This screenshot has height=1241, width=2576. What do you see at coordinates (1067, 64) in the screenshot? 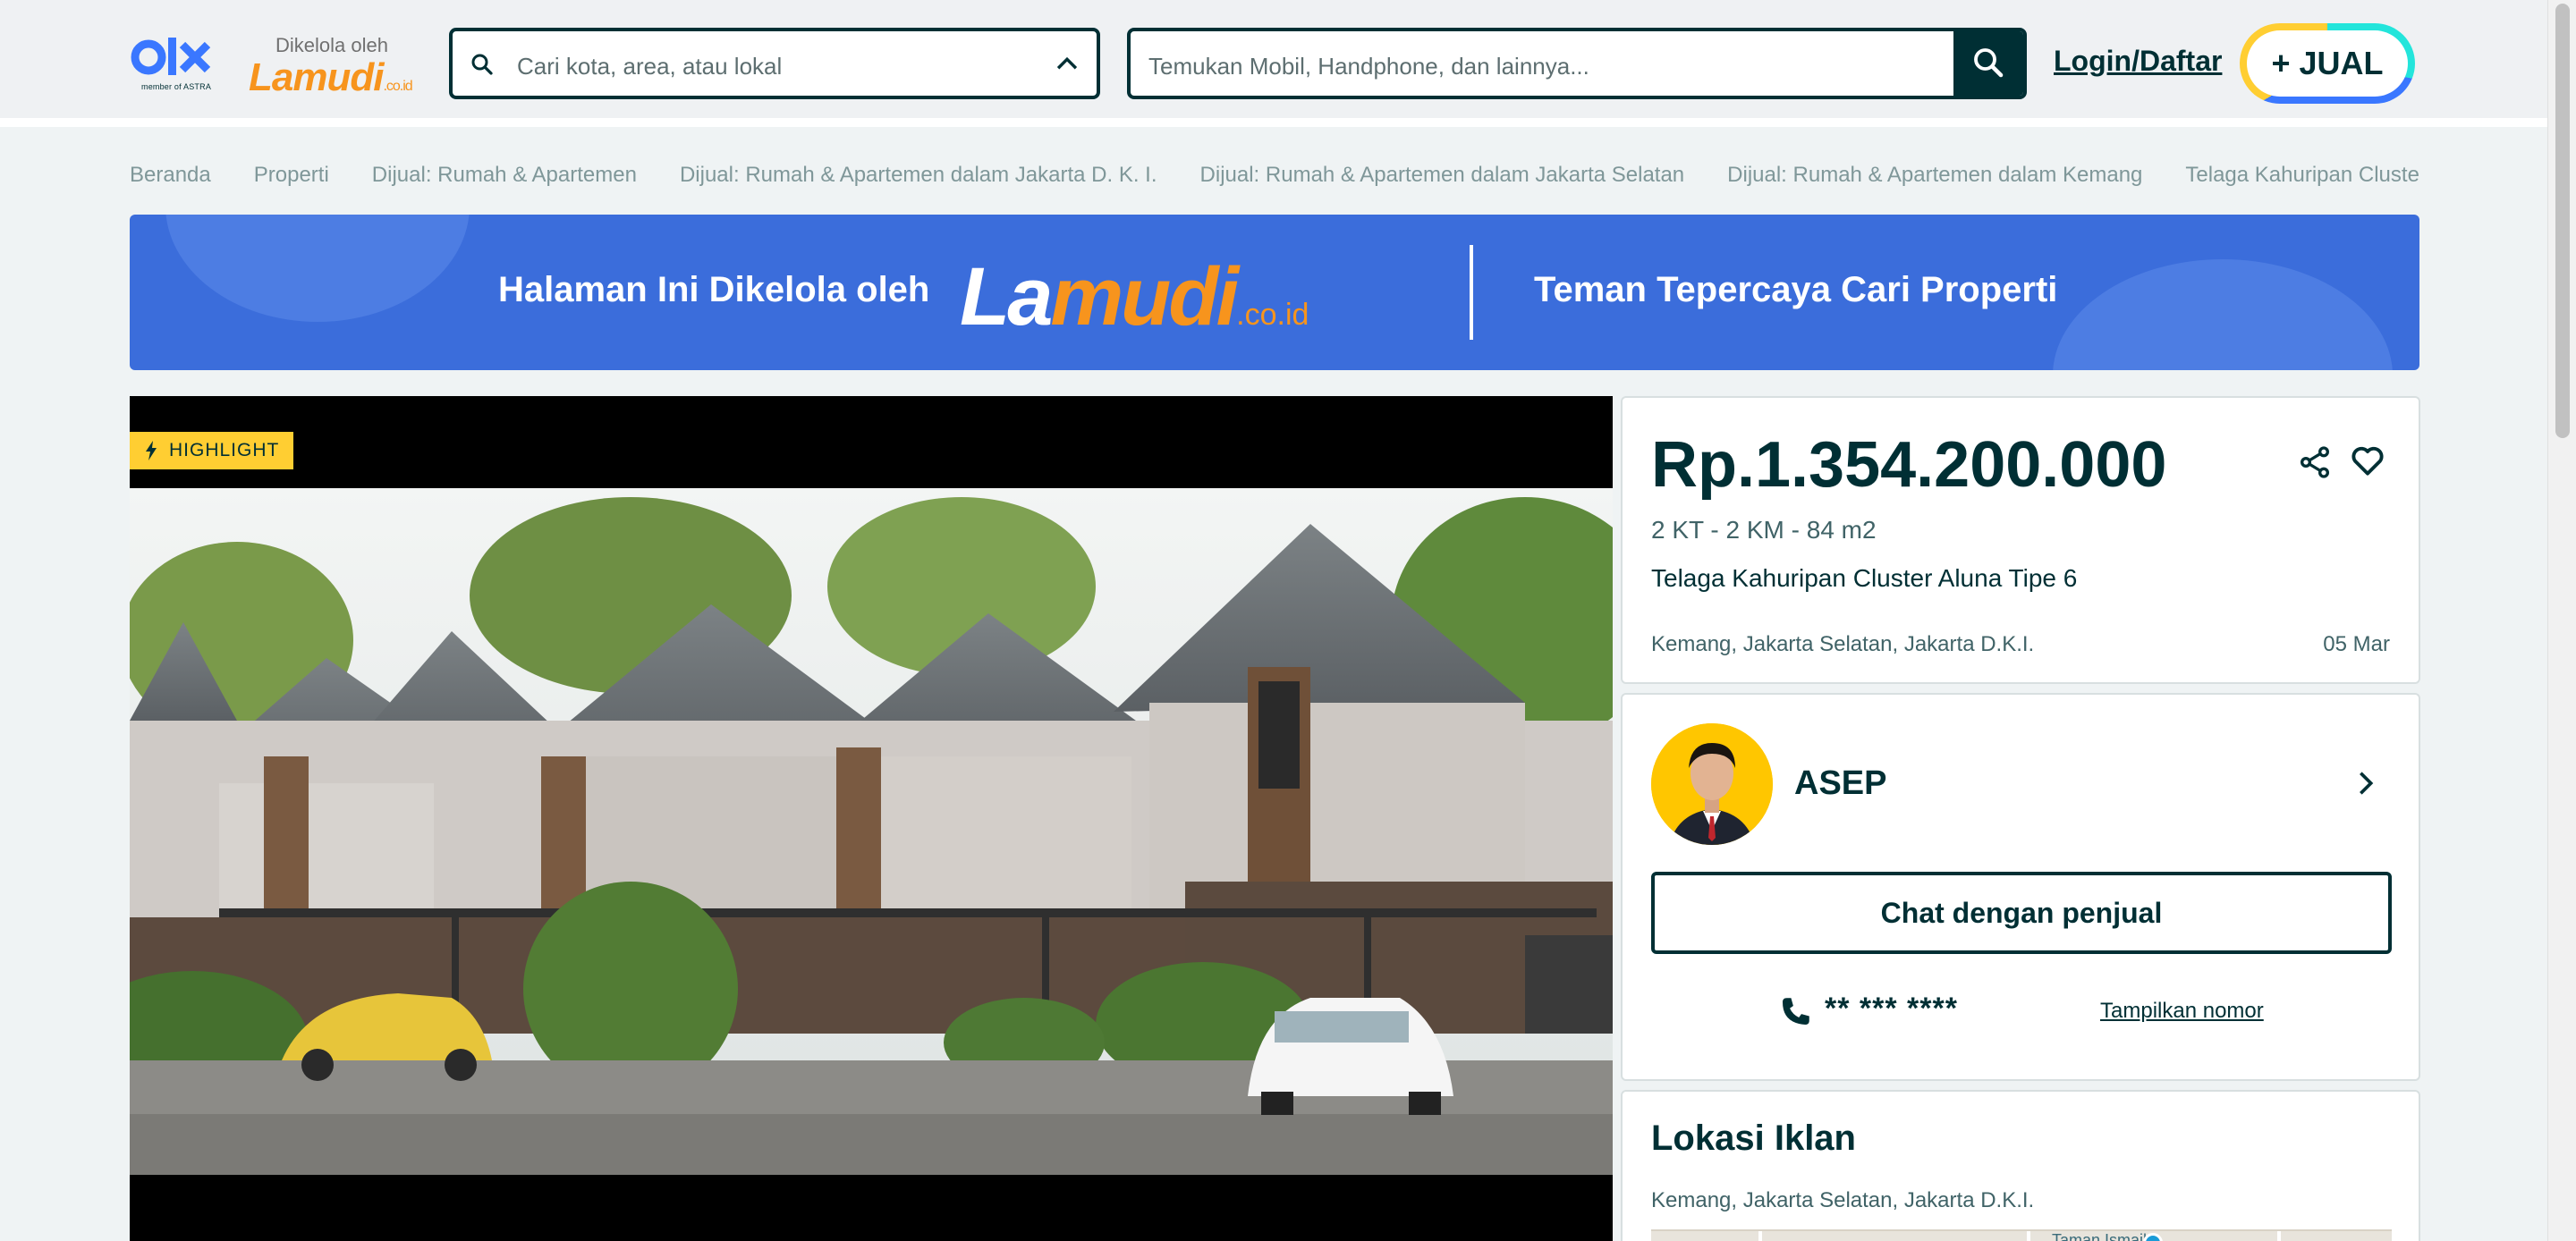
I see `chevron-up-icon` at bounding box center [1067, 64].